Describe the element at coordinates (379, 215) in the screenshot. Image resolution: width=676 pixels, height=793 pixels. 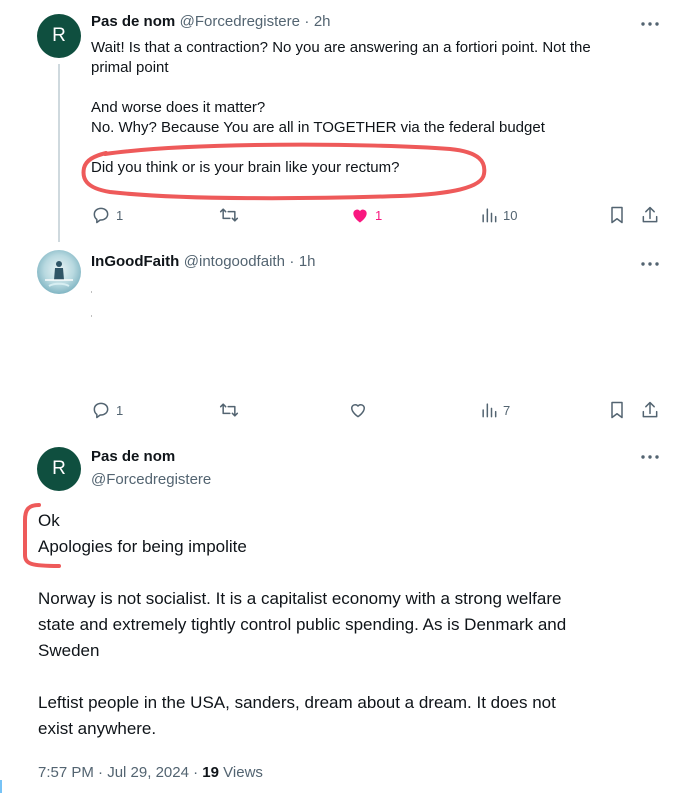
I see `like-count: 1` at that location.